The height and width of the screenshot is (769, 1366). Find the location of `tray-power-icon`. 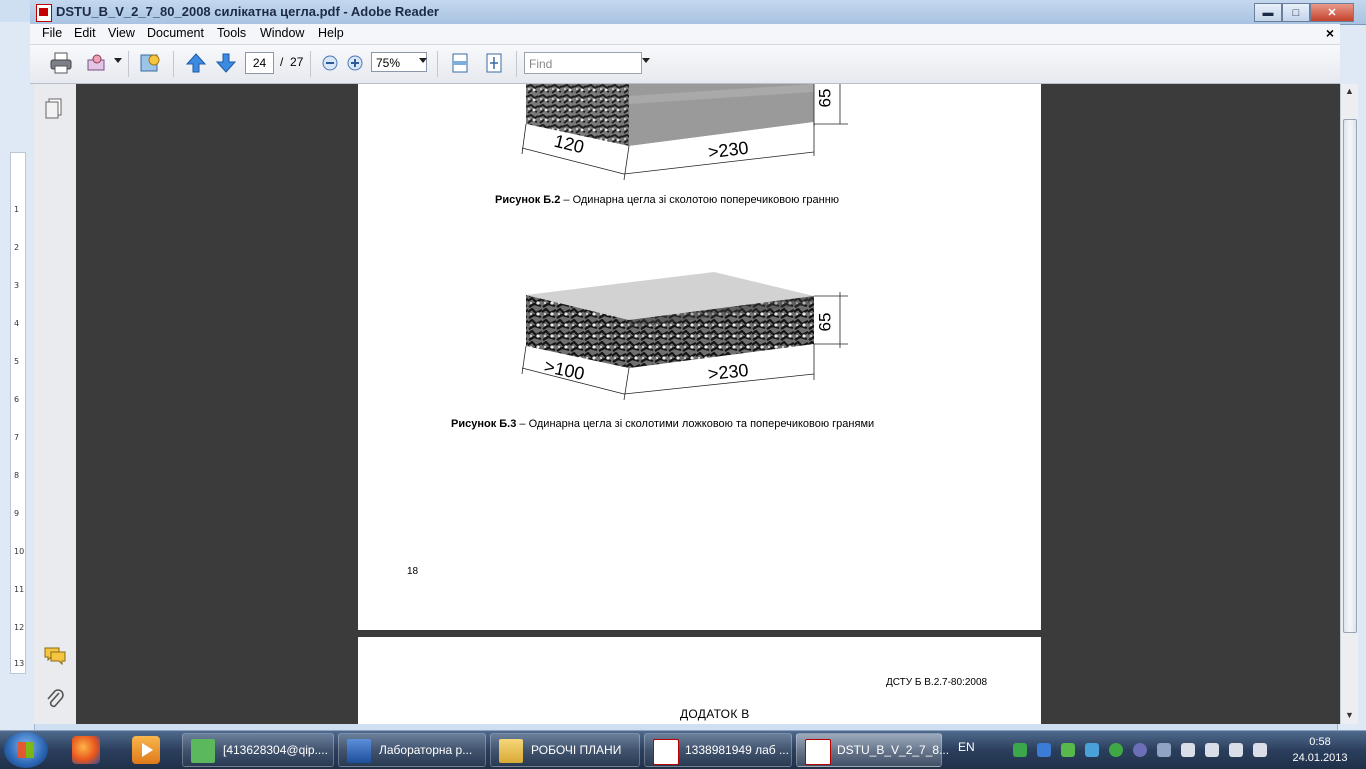

tray-power-icon is located at coordinates (1212, 750).